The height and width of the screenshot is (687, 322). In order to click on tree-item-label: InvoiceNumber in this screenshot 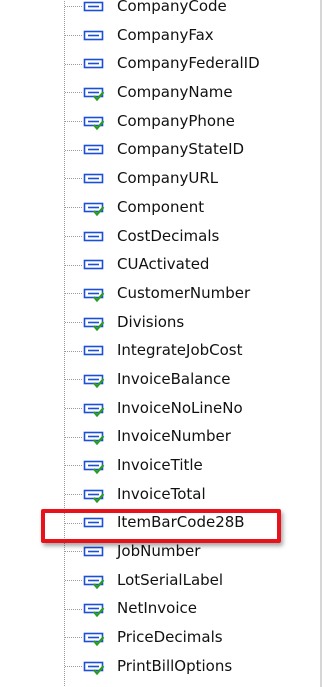, I will do `click(174, 436)`.